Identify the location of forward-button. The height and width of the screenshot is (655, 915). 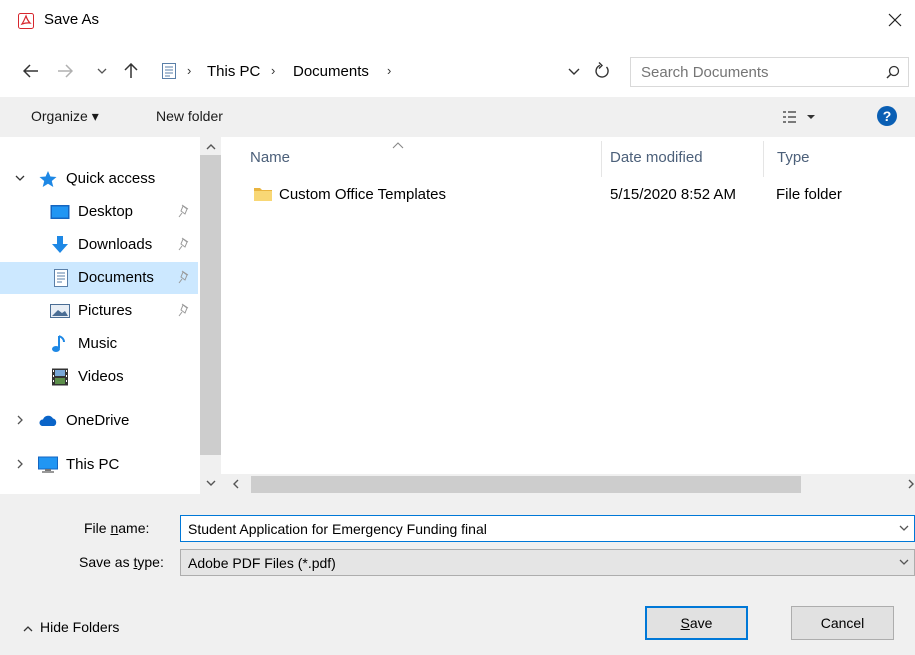
(65, 71).